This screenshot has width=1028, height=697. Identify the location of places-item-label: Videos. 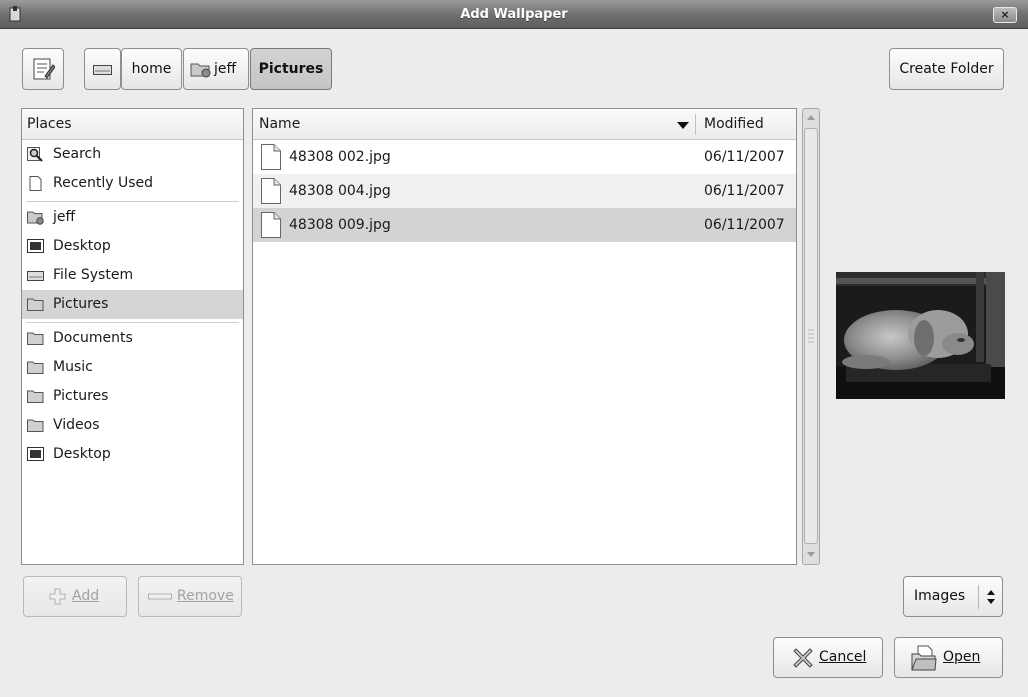
(76, 425).